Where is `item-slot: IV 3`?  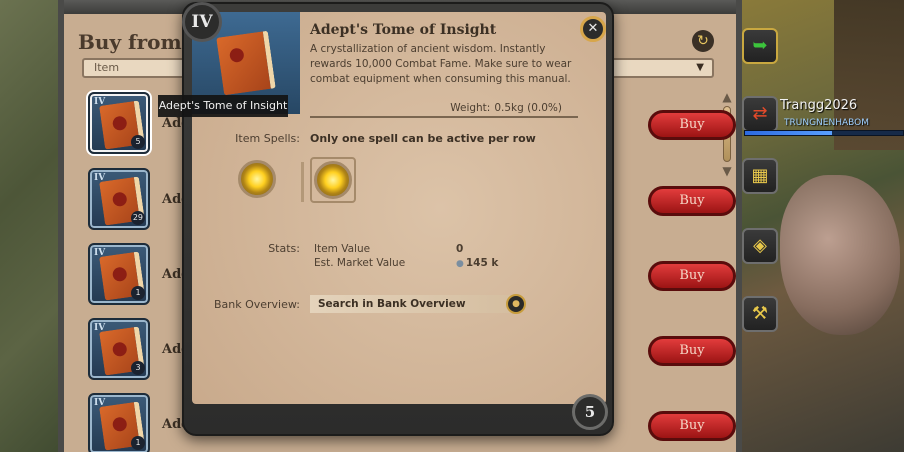
item-slot: IV 3 is located at coordinates (119, 349).